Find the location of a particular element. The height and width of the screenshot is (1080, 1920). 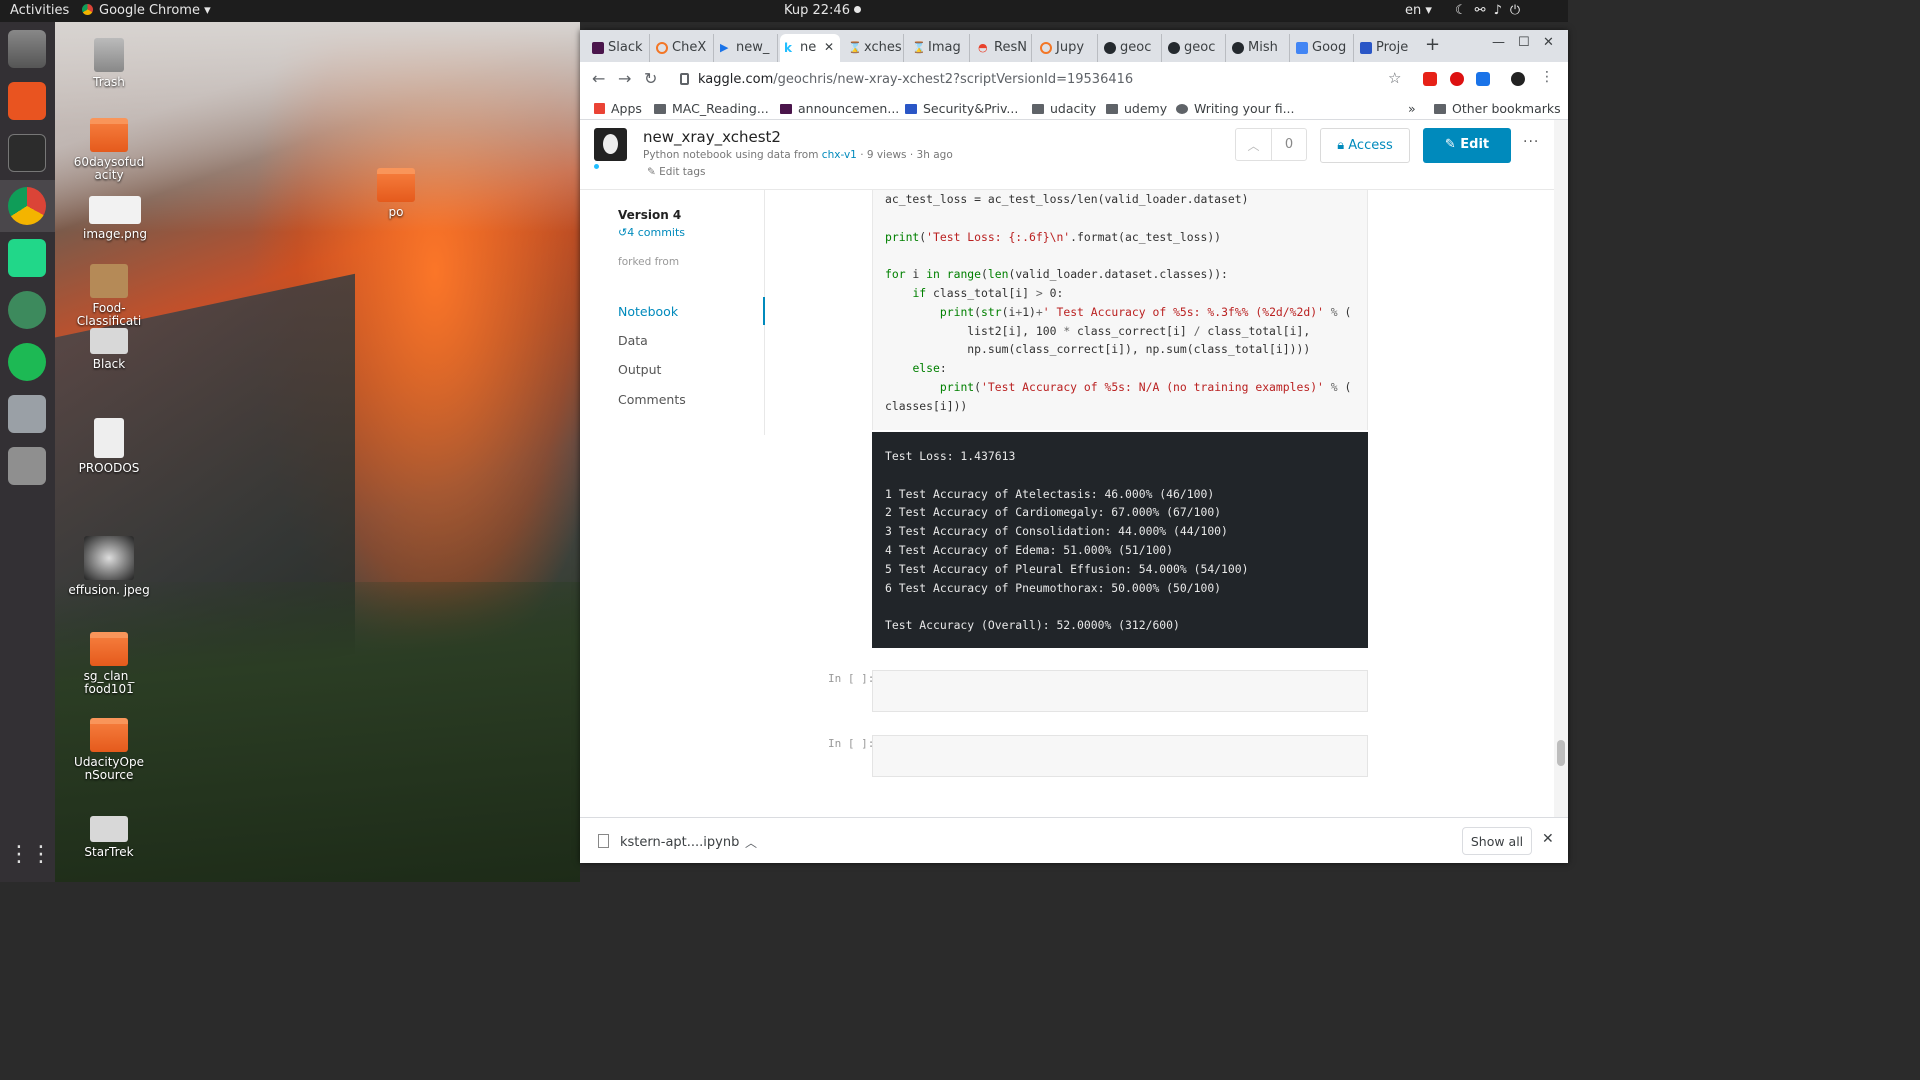

atom-icon is located at coordinates (27, 310).